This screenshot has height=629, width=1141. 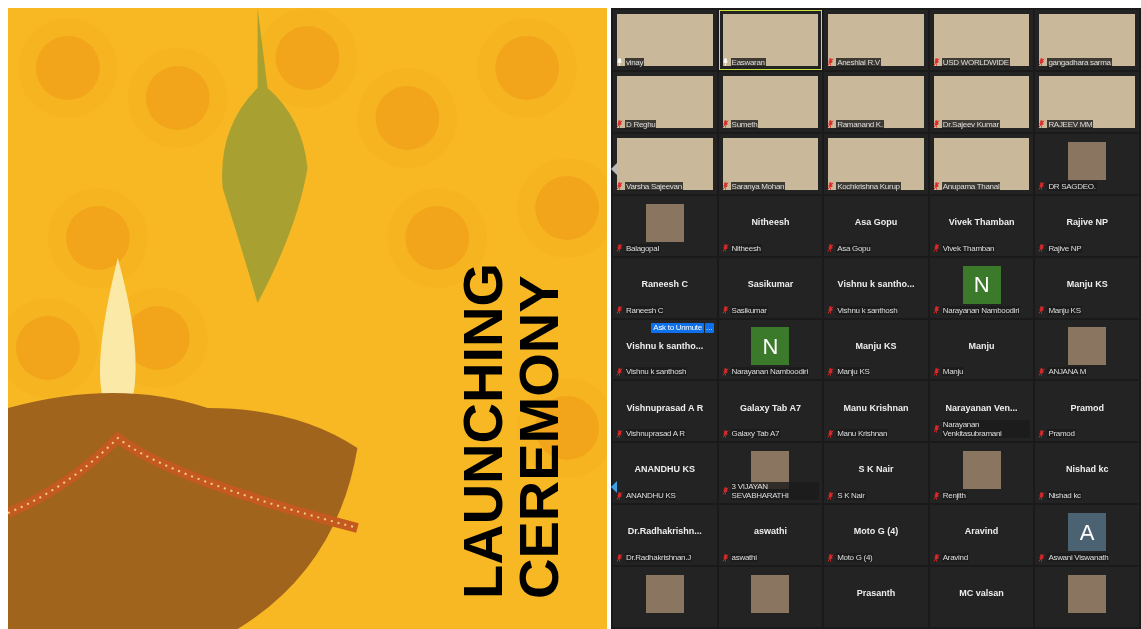 What do you see at coordinates (876, 532) in the screenshot?
I see `participant-display-name: Moto G (4)` at bounding box center [876, 532].